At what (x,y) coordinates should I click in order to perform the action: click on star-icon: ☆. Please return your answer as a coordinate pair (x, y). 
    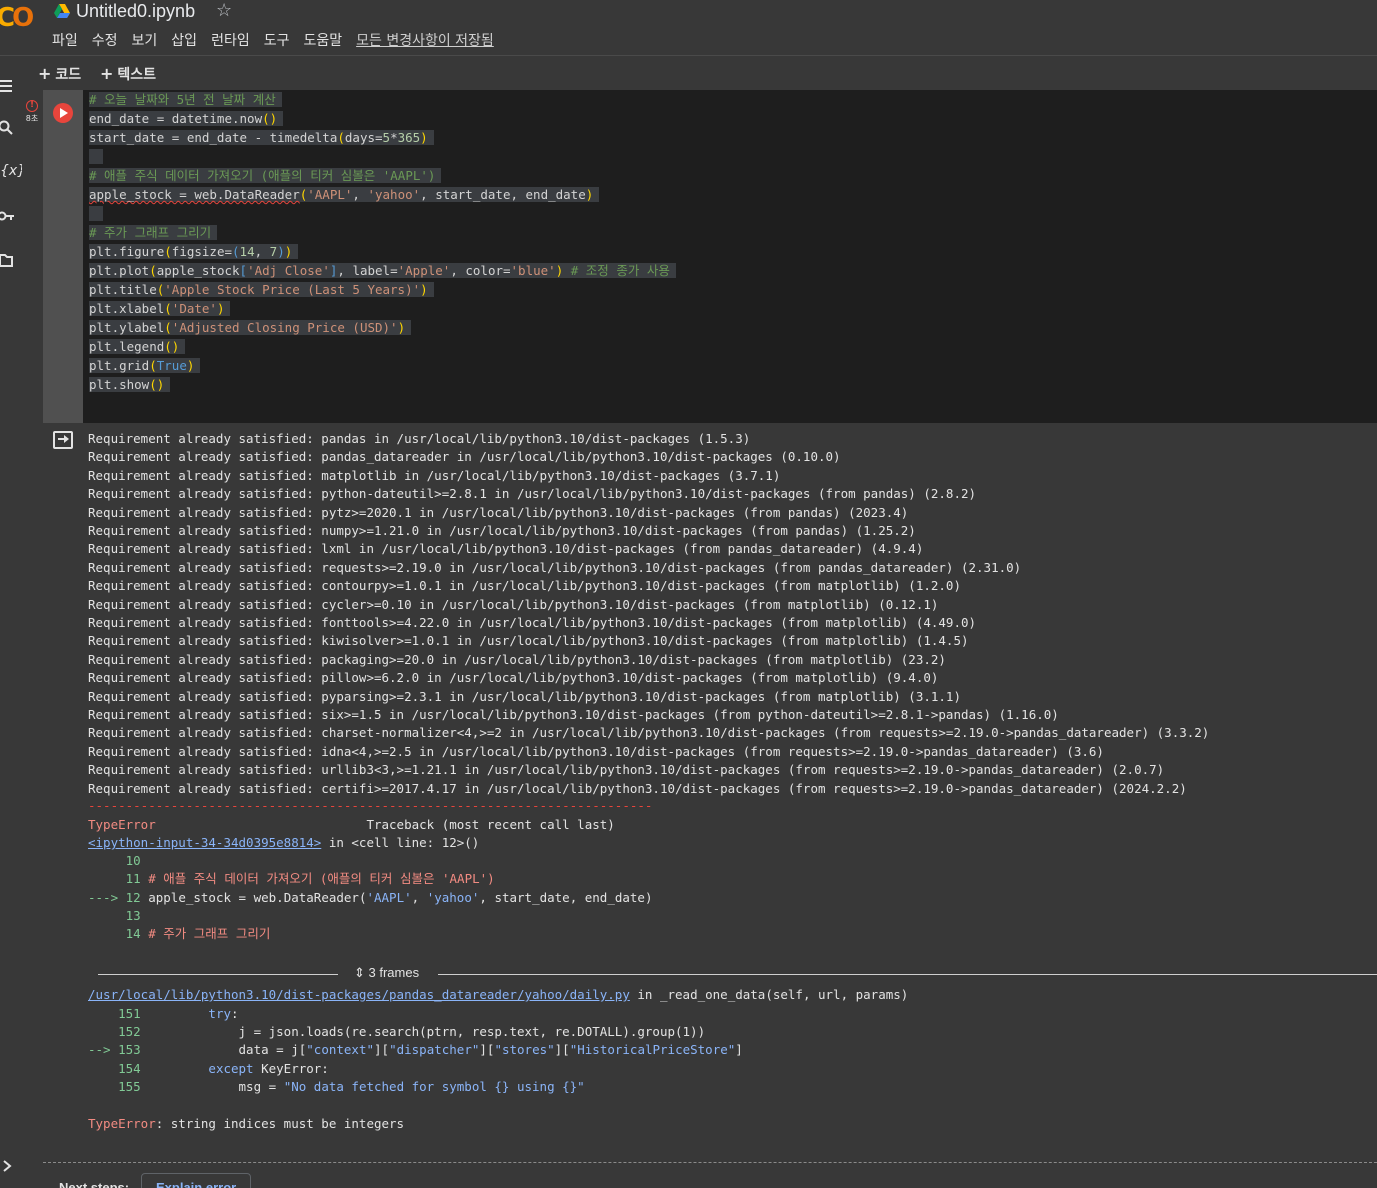
    Looking at the image, I should click on (224, 10).